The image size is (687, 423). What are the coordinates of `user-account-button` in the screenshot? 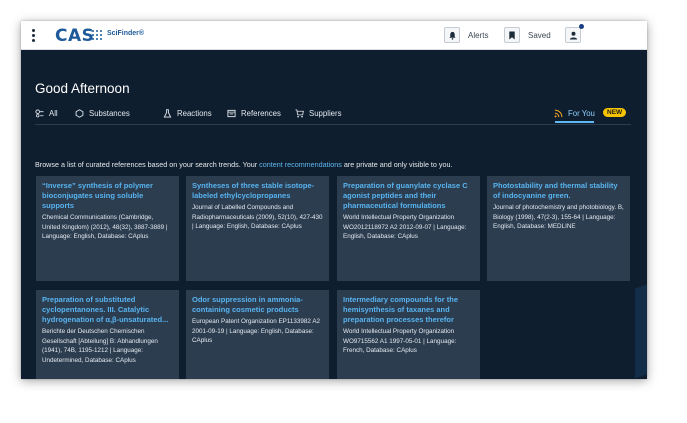 It's located at (573, 35).